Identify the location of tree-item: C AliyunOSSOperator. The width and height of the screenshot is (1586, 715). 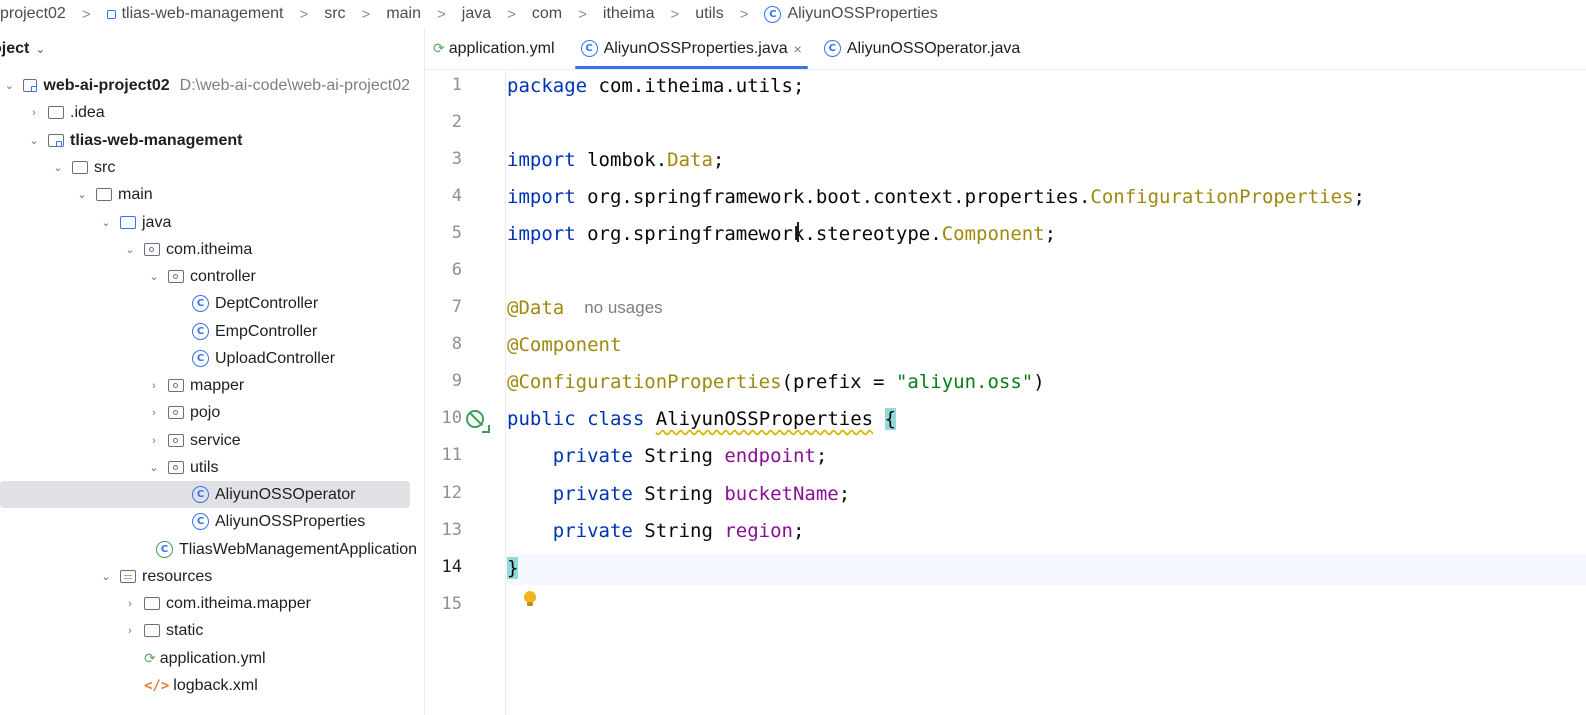
(205, 494).